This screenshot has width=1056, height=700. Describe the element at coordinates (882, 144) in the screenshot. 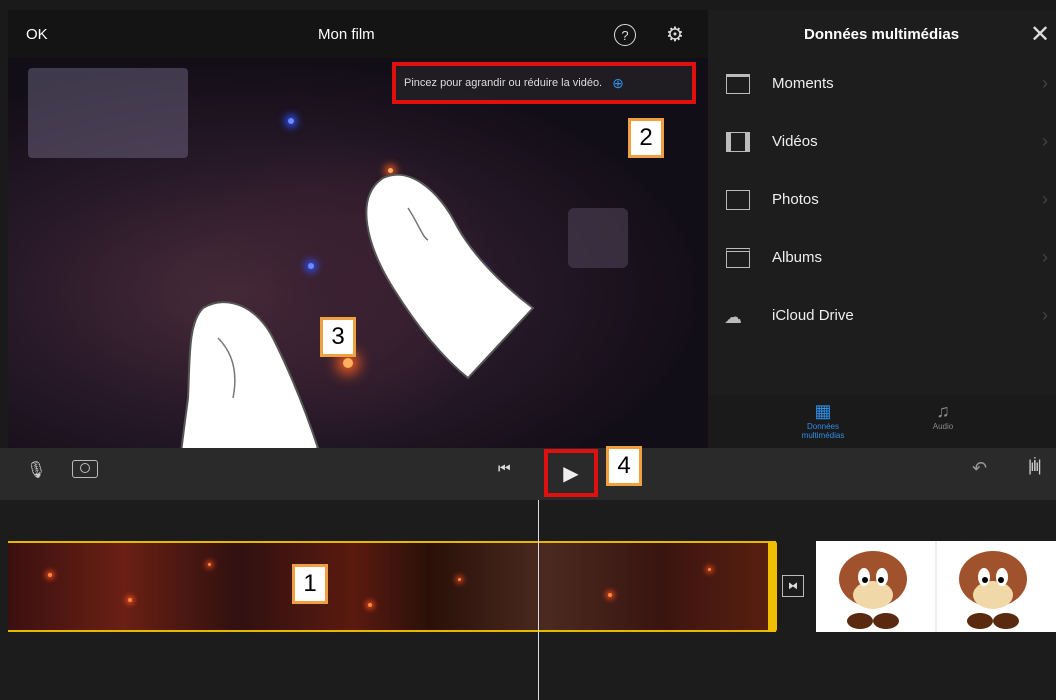

I see `media-item-videos: Vidéos ›` at that location.